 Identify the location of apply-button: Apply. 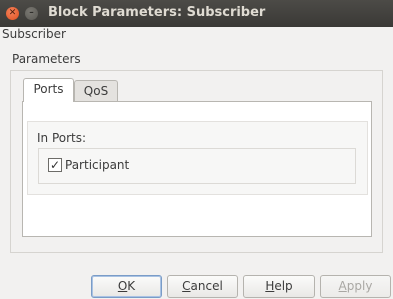
(355, 286).